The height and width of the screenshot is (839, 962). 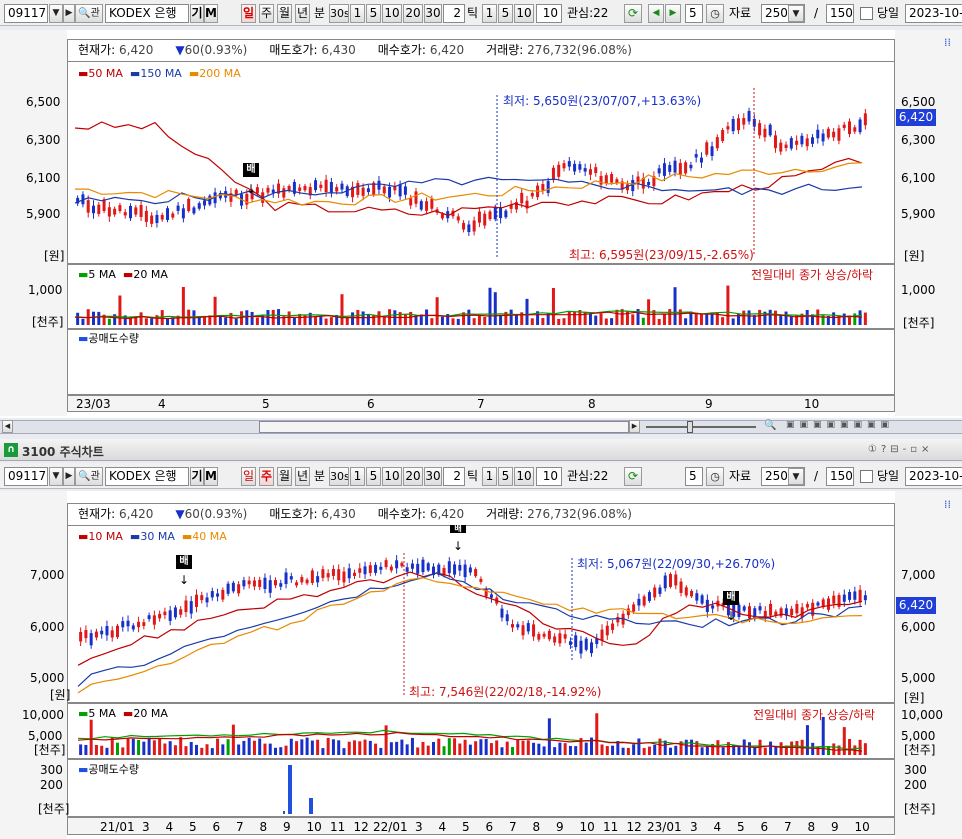 What do you see at coordinates (918, 678) in the screenshot?
I see `bottom-ytick-right-2: 5,000` at bounding box center [918, 678].